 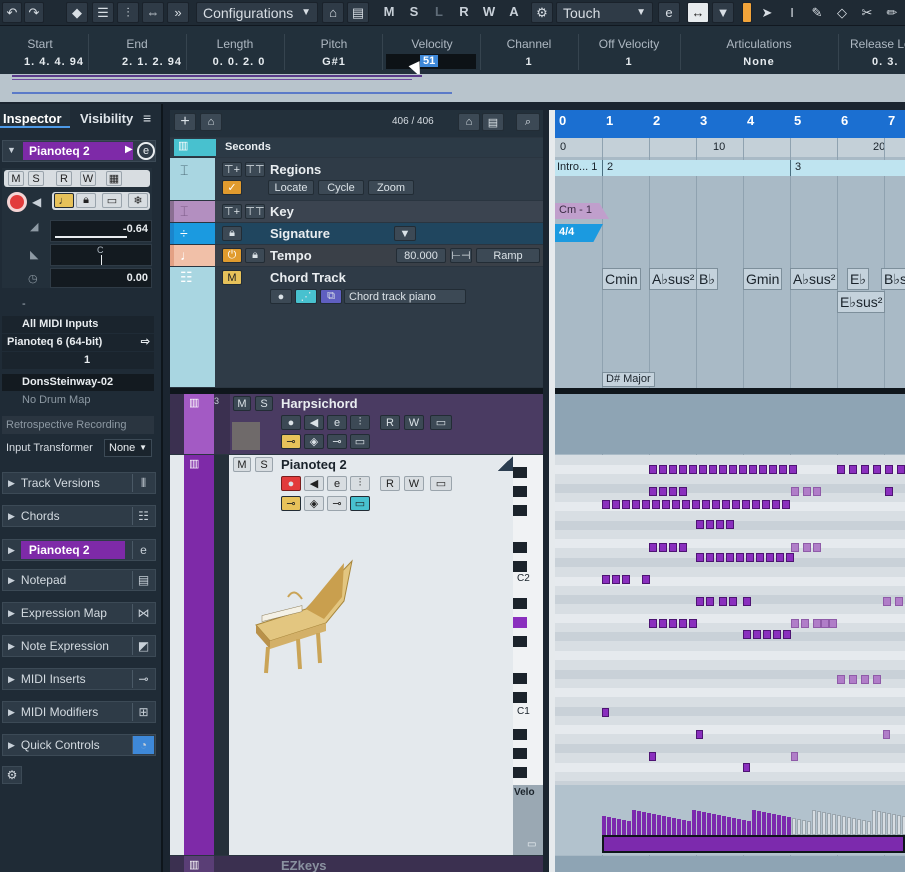 I want to click on lane-lock-icon: ⊸, so click(x=291, y=441).